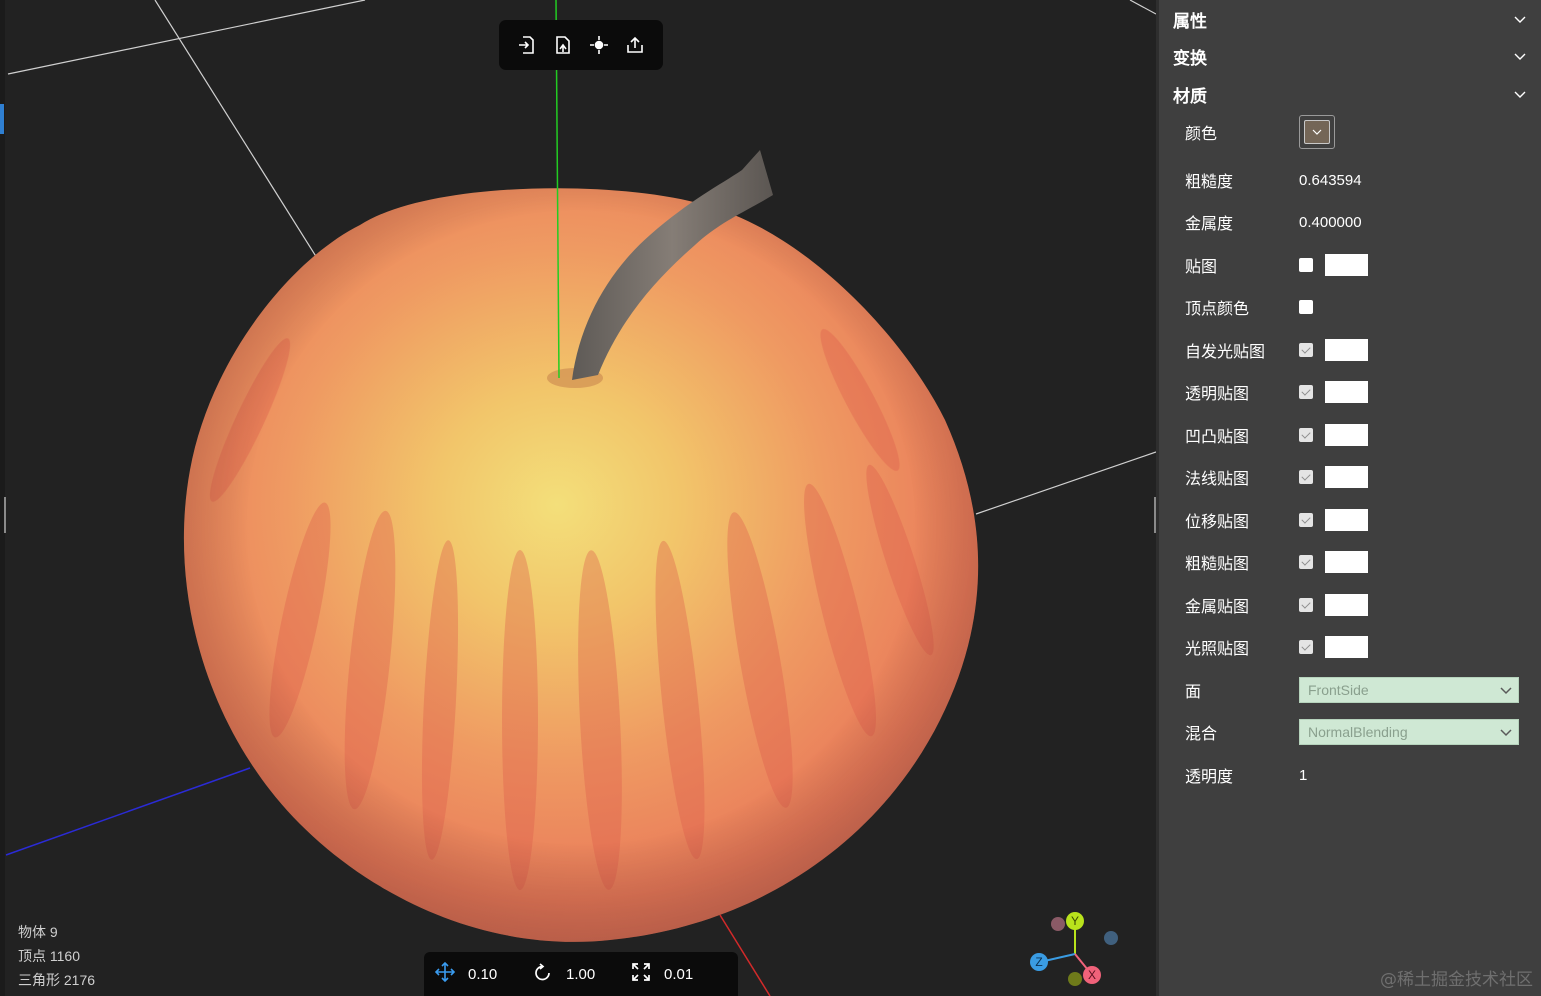  I want to click on snap-toolbar: 0.10 1.00 0.01, so click(581, 974).